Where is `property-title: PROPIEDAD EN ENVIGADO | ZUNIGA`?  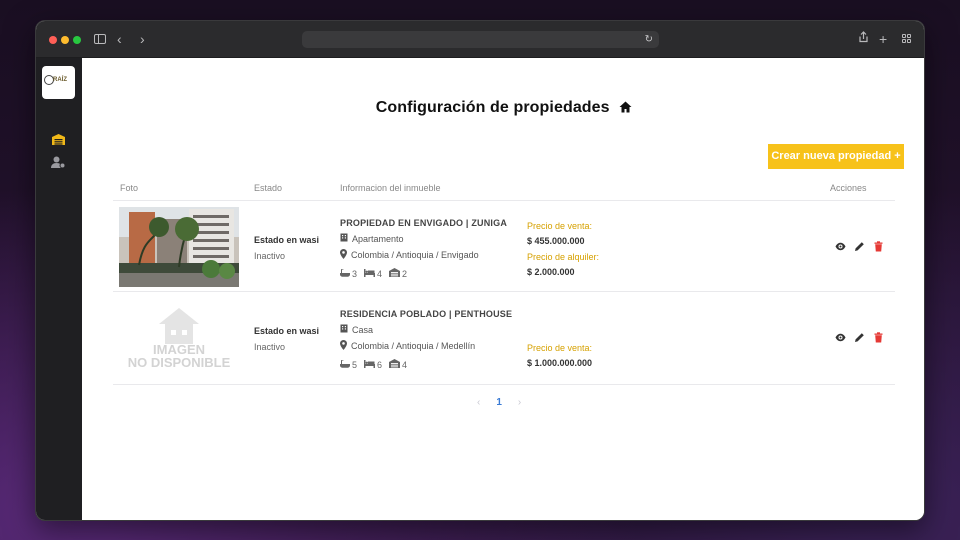 property-title: PROPIEDAD EN ENVIGADO | ZUNIGA is located at coordinates (424, 223).